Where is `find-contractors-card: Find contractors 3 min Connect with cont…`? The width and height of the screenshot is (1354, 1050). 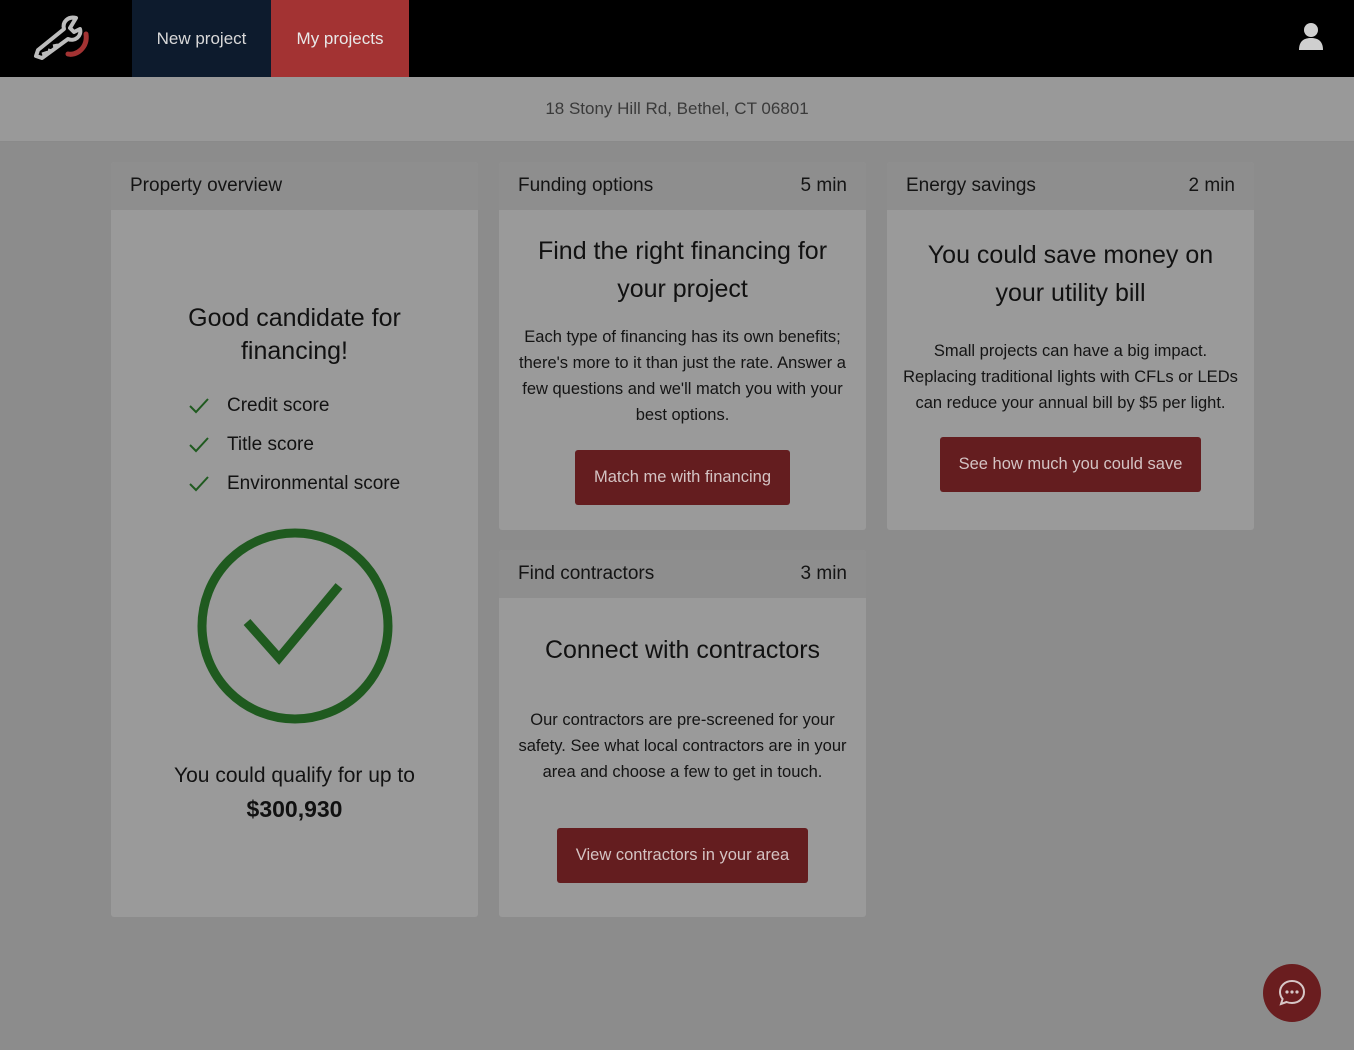 find-contractors-card: Find contractors 3 min Connect with cont… is located at coordinates (682, 733).